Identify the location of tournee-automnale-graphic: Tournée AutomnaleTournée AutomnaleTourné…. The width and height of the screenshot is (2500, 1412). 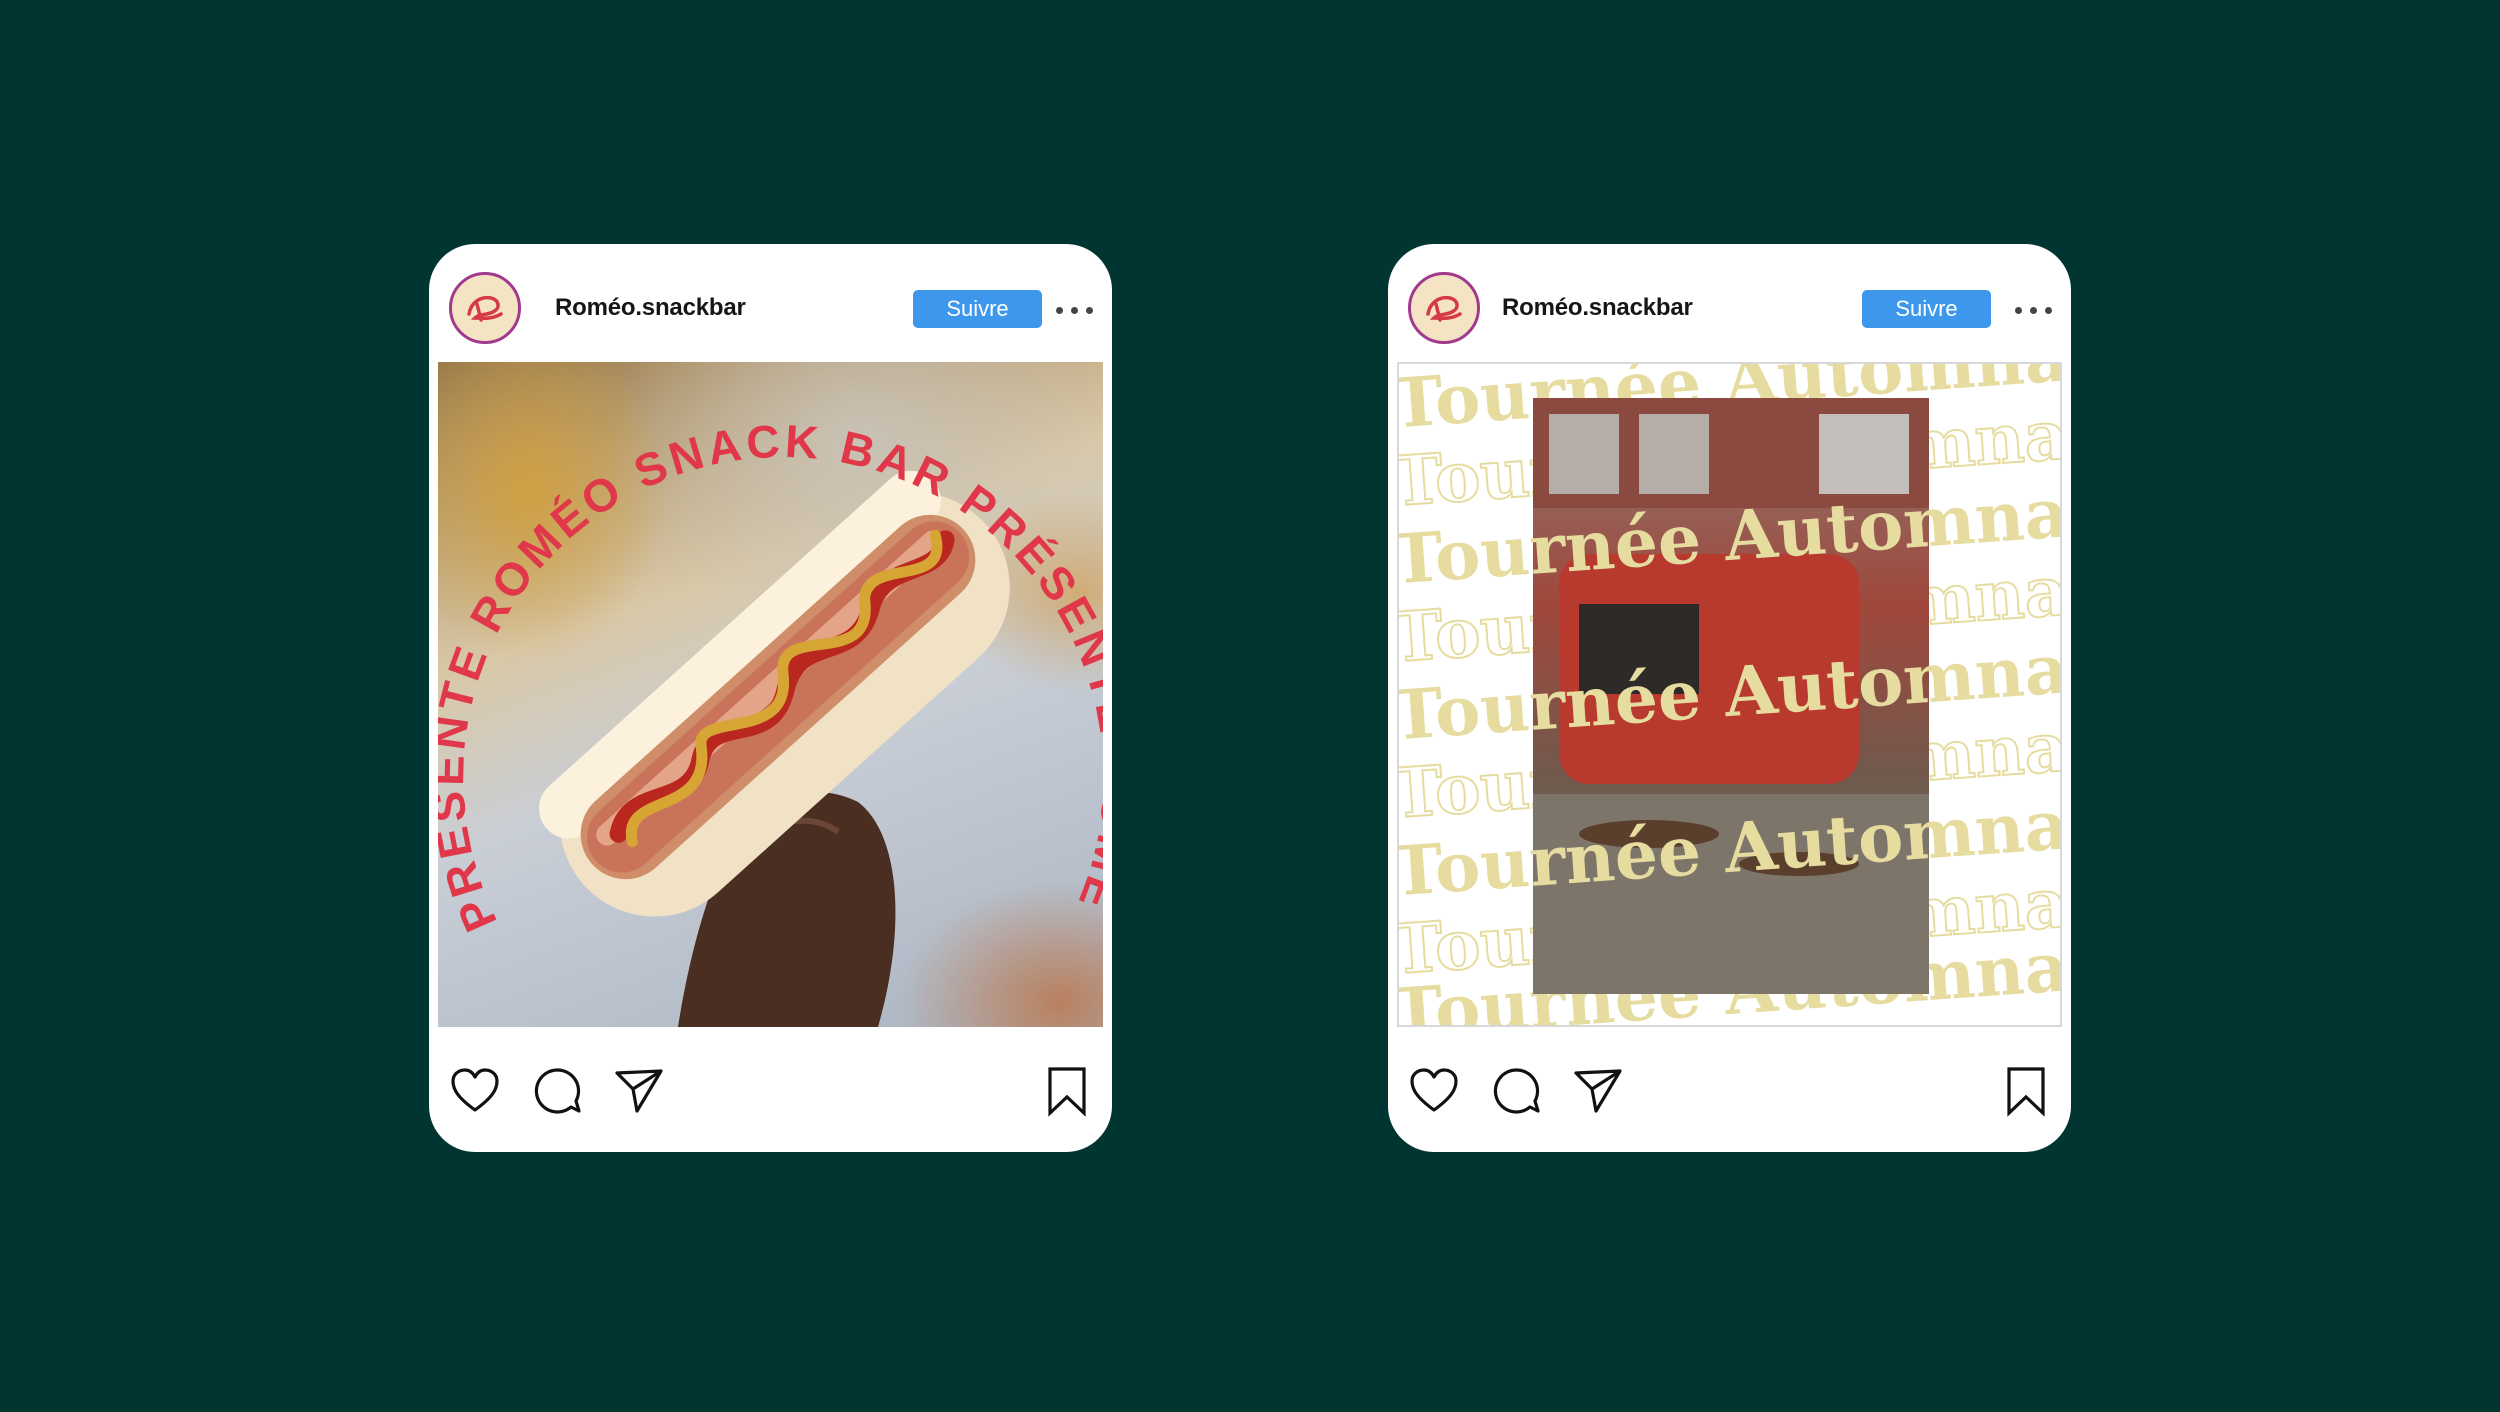
(1729, 694).